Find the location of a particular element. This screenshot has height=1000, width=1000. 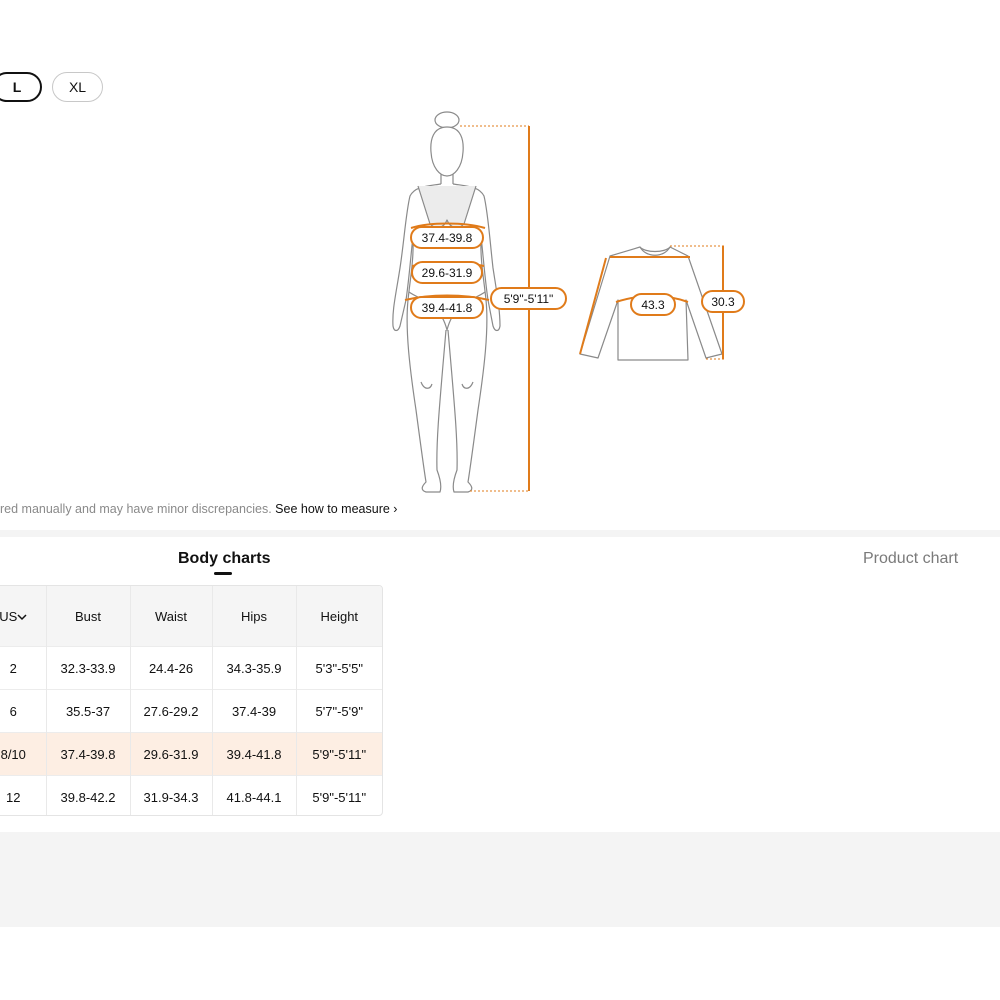

size-cell: 2 is located at coordinates (23, 668).